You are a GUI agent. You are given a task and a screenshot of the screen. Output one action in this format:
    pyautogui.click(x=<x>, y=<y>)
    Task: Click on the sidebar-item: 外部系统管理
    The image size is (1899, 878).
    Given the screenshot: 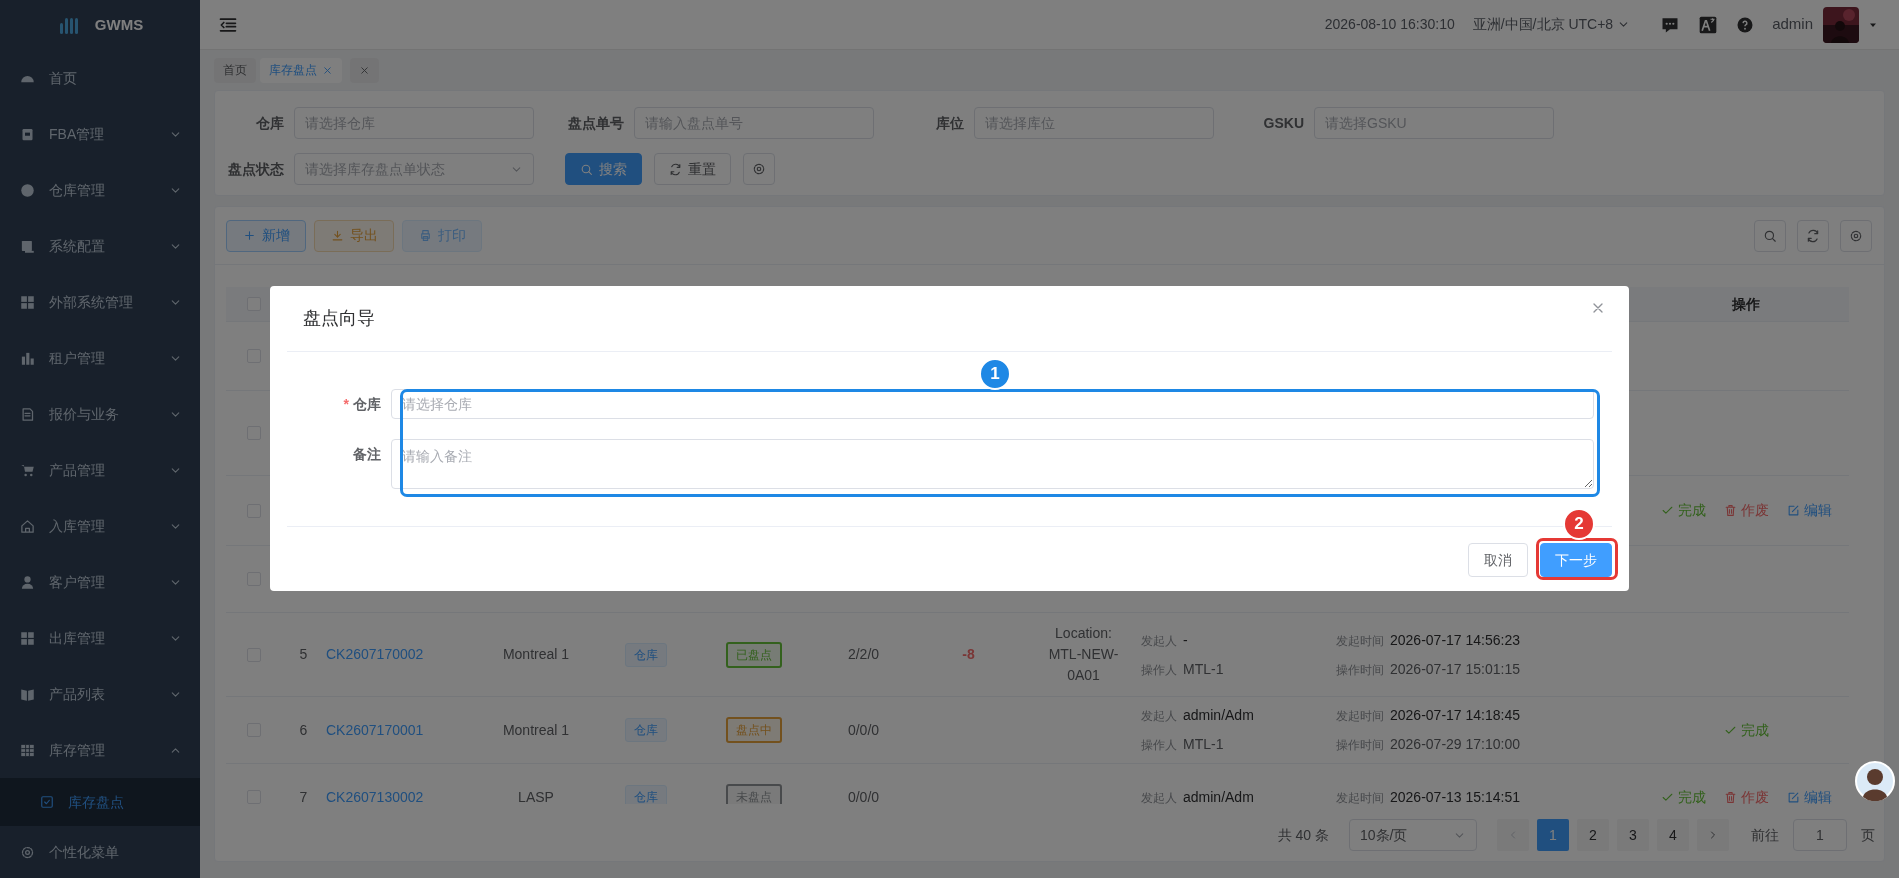 What is the action you would take?
    pyautogui.click(x=100, y=302)
    